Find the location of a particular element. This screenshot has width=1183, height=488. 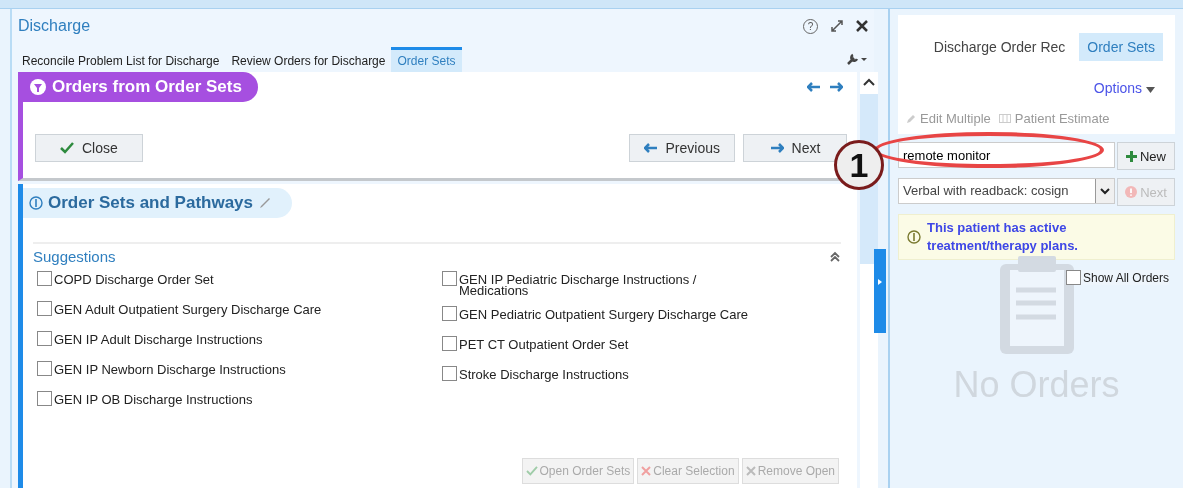

tab: Reconcile Problem List for Discharge is located at coordinates (121, 59).